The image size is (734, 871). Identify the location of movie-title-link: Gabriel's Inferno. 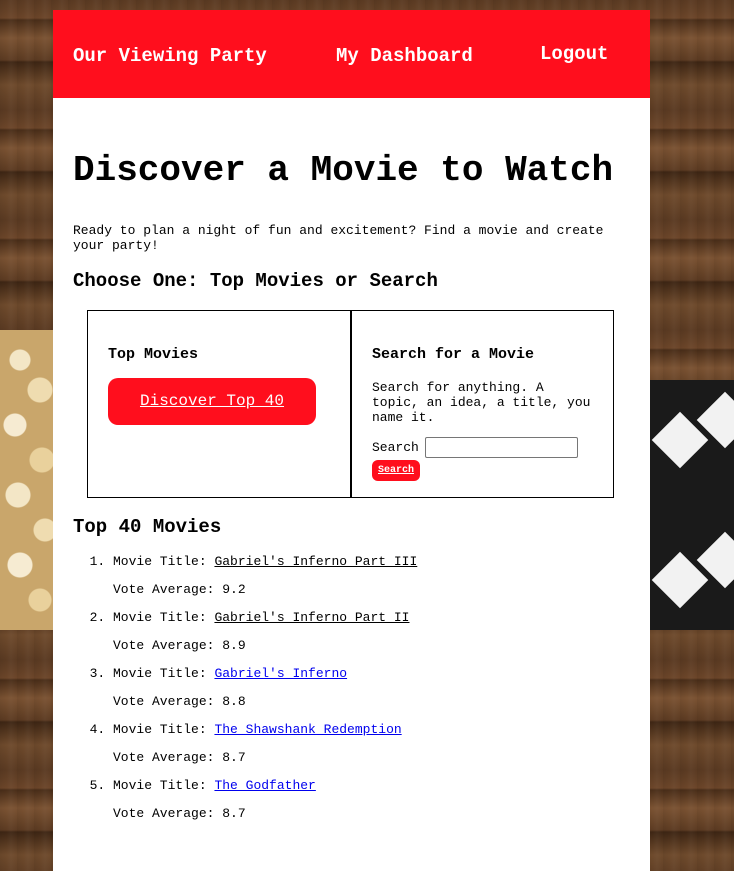
(280, 673).